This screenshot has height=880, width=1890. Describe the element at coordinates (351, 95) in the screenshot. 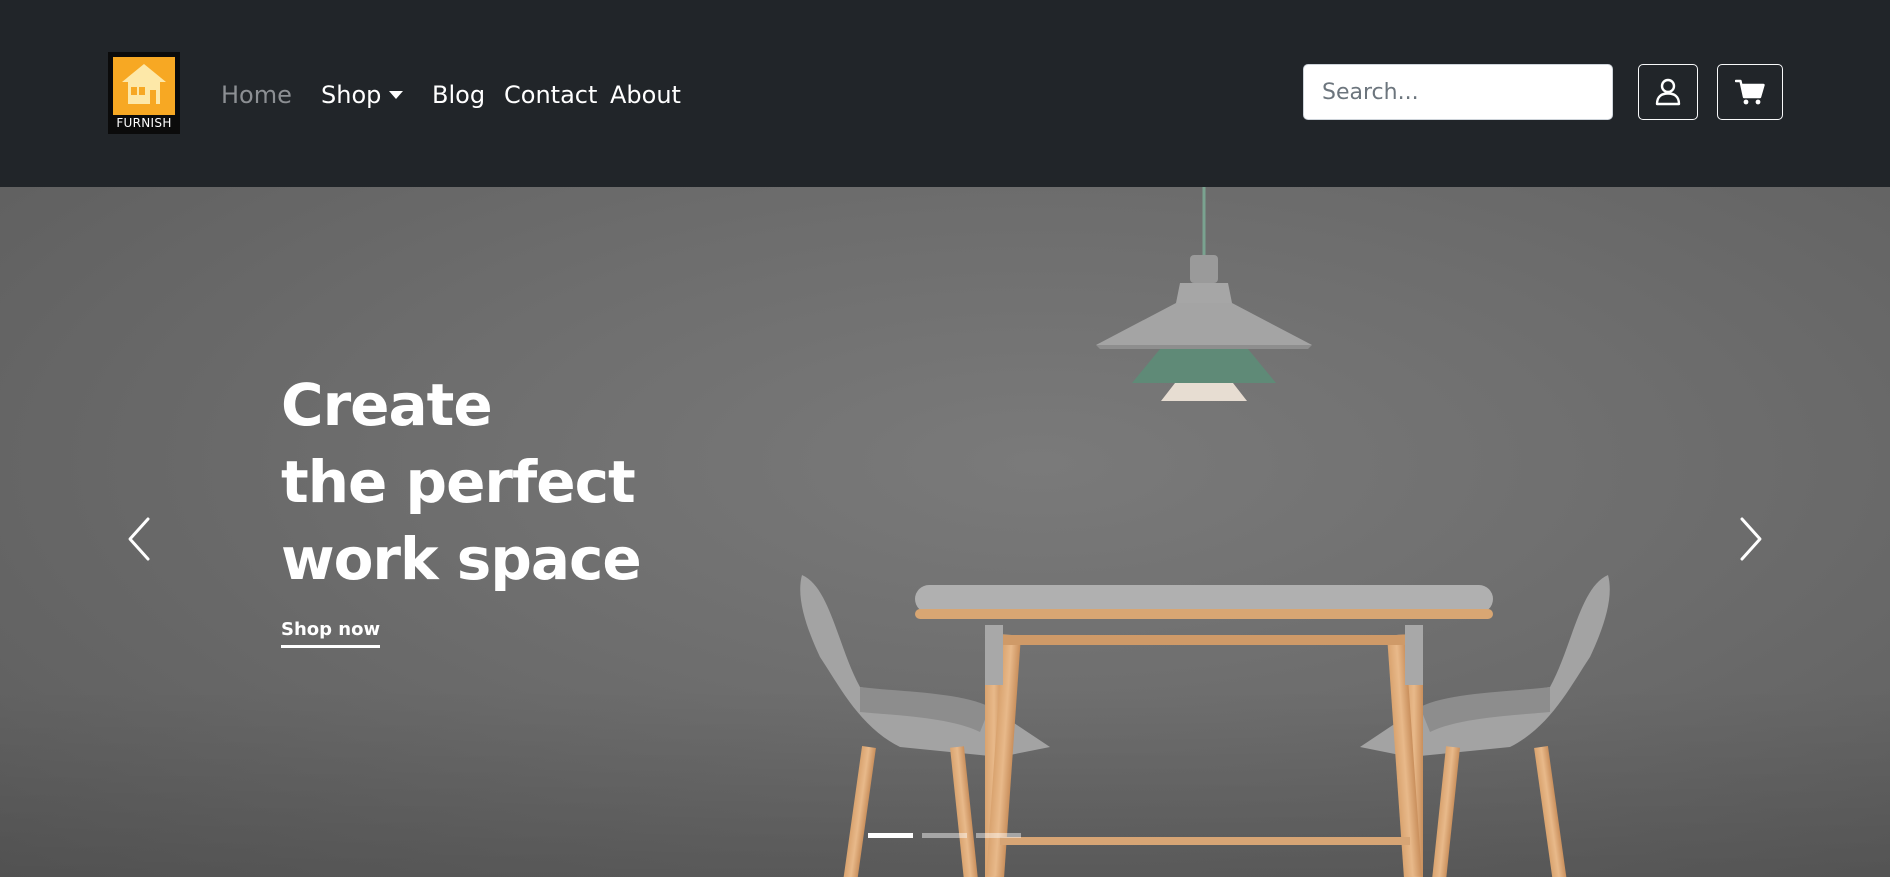

I see `nav-shop-label: Shop` at that location.